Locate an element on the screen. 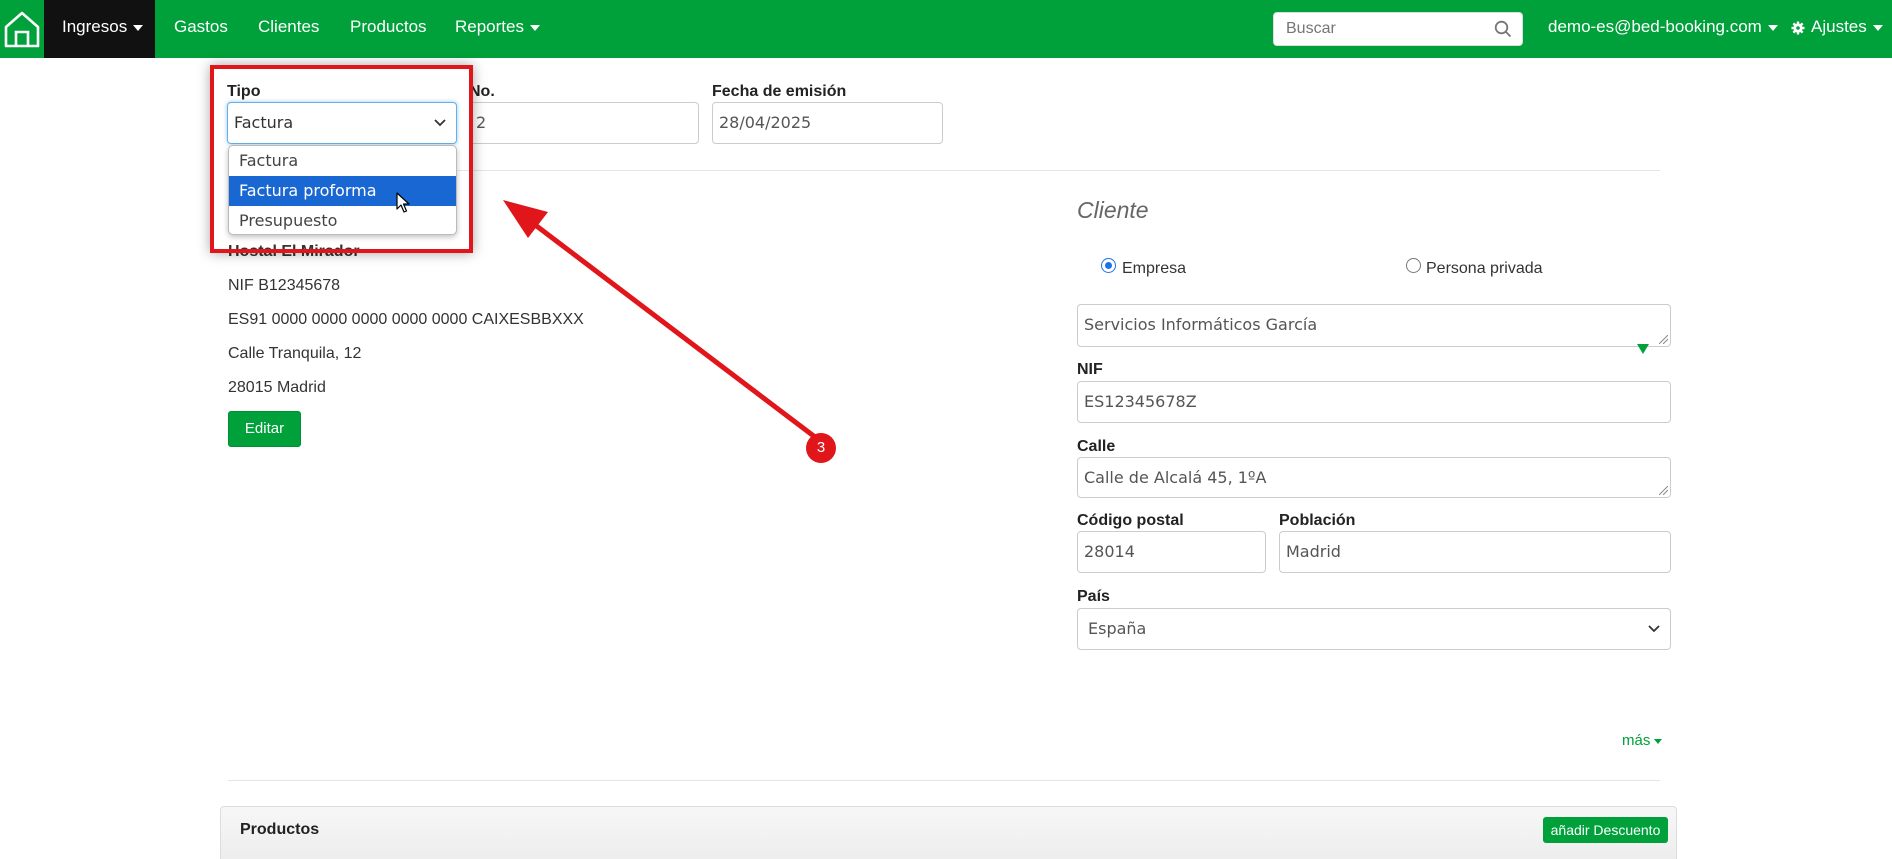 The width and height of the screenshot is (1892, 859). step-badge: 3 is located at coordinates (821, 448).